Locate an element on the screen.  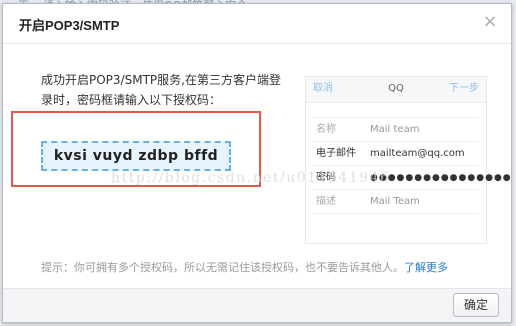
form-label-email: 电子邮件 is located at coordinates (336, 153).